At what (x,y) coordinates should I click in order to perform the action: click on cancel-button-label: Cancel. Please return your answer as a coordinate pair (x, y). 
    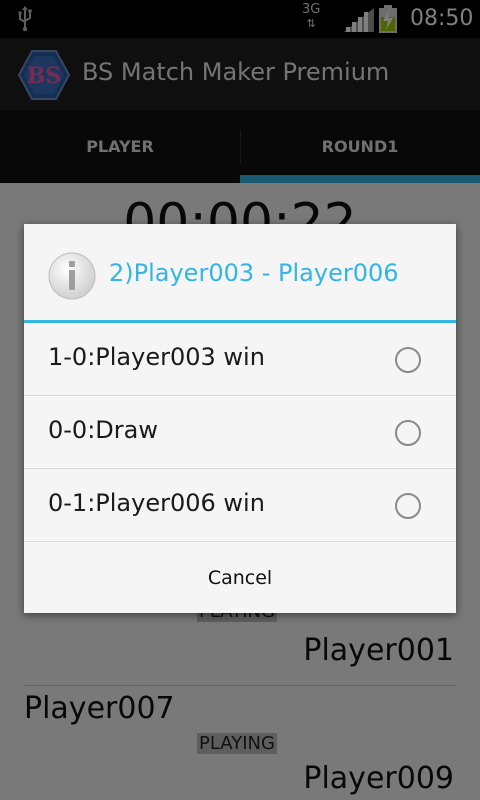
    Looking at the image, I should click on (240, 577).